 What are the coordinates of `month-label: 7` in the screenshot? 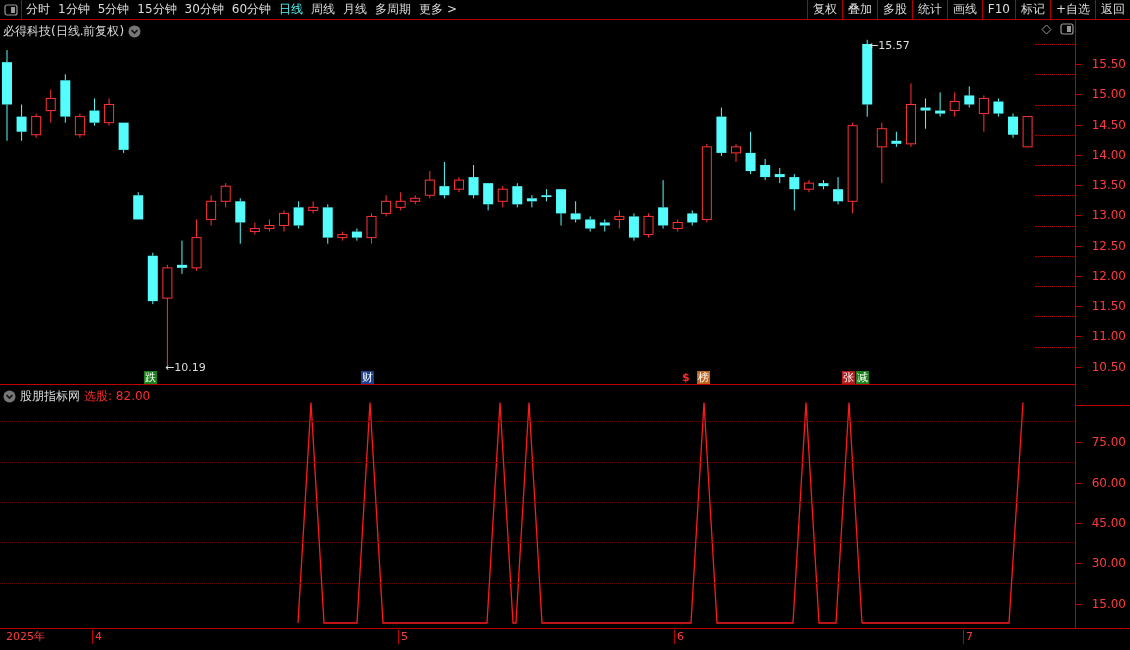 It's located at (968, 637).